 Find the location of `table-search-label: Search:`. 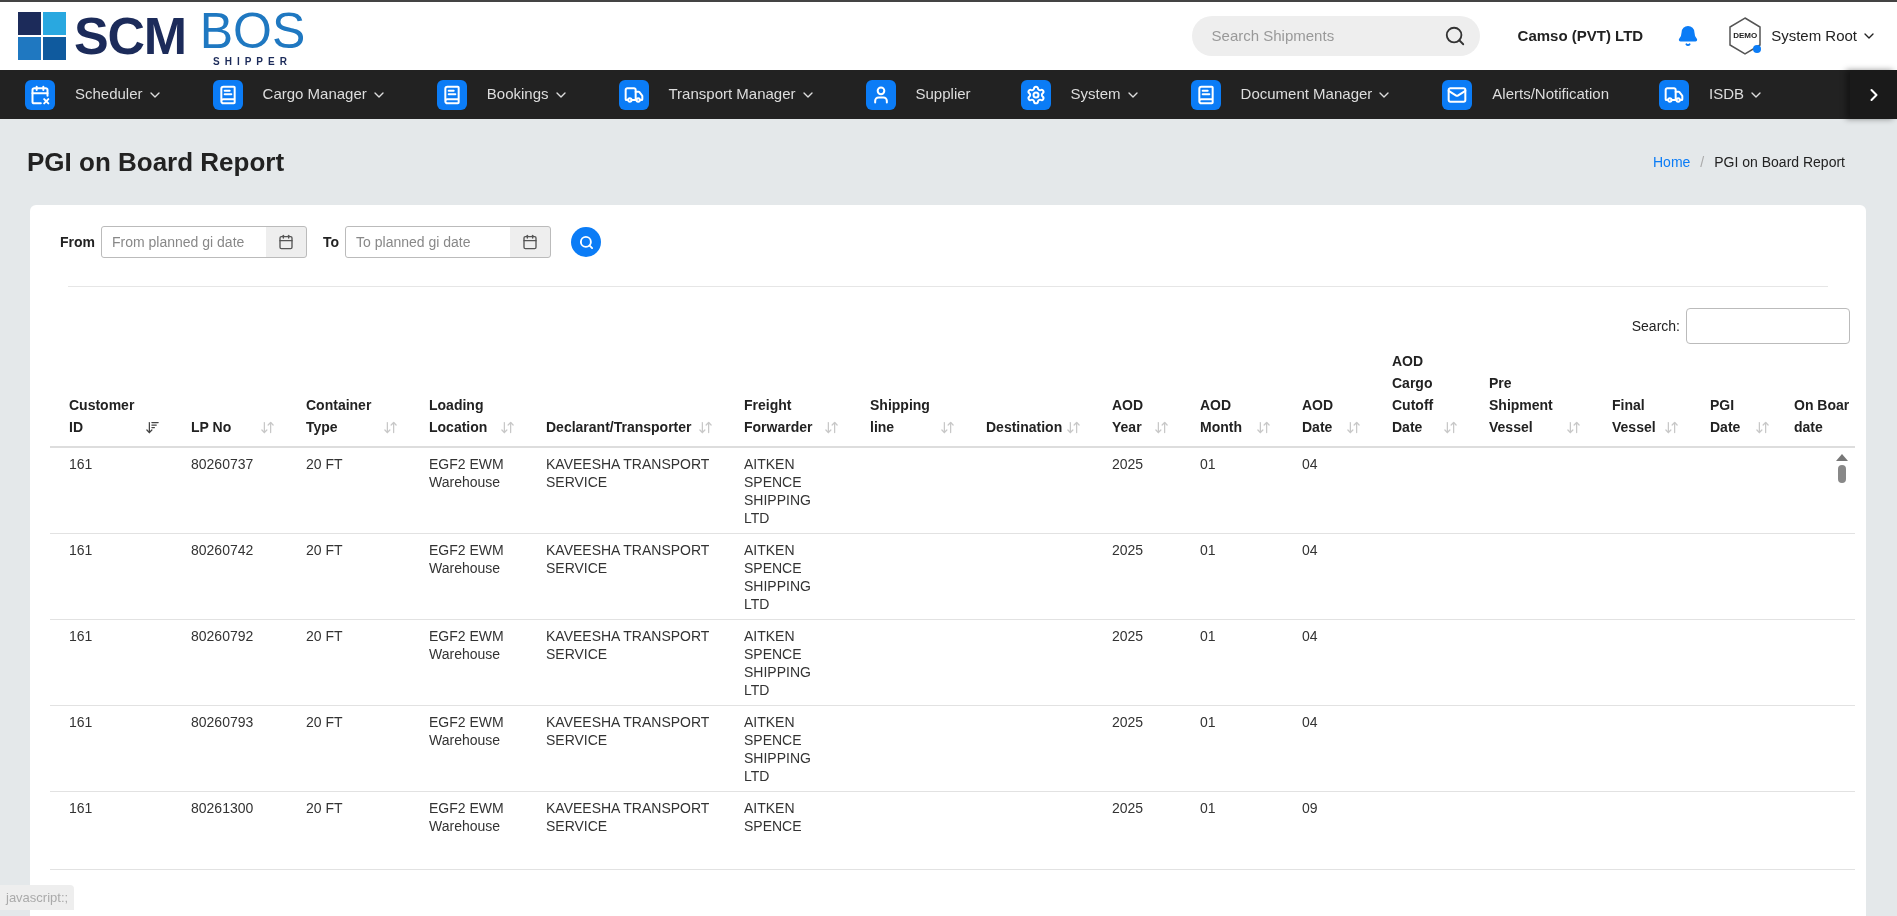

table-search-label: Search: is located at coordinates (1655, 326).